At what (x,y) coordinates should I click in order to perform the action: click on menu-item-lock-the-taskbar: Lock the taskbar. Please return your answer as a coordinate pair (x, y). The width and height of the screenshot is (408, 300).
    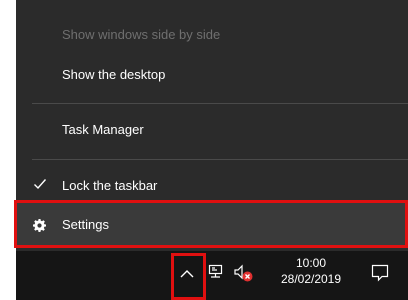
    Looking at the image, I should click on (212, 186).